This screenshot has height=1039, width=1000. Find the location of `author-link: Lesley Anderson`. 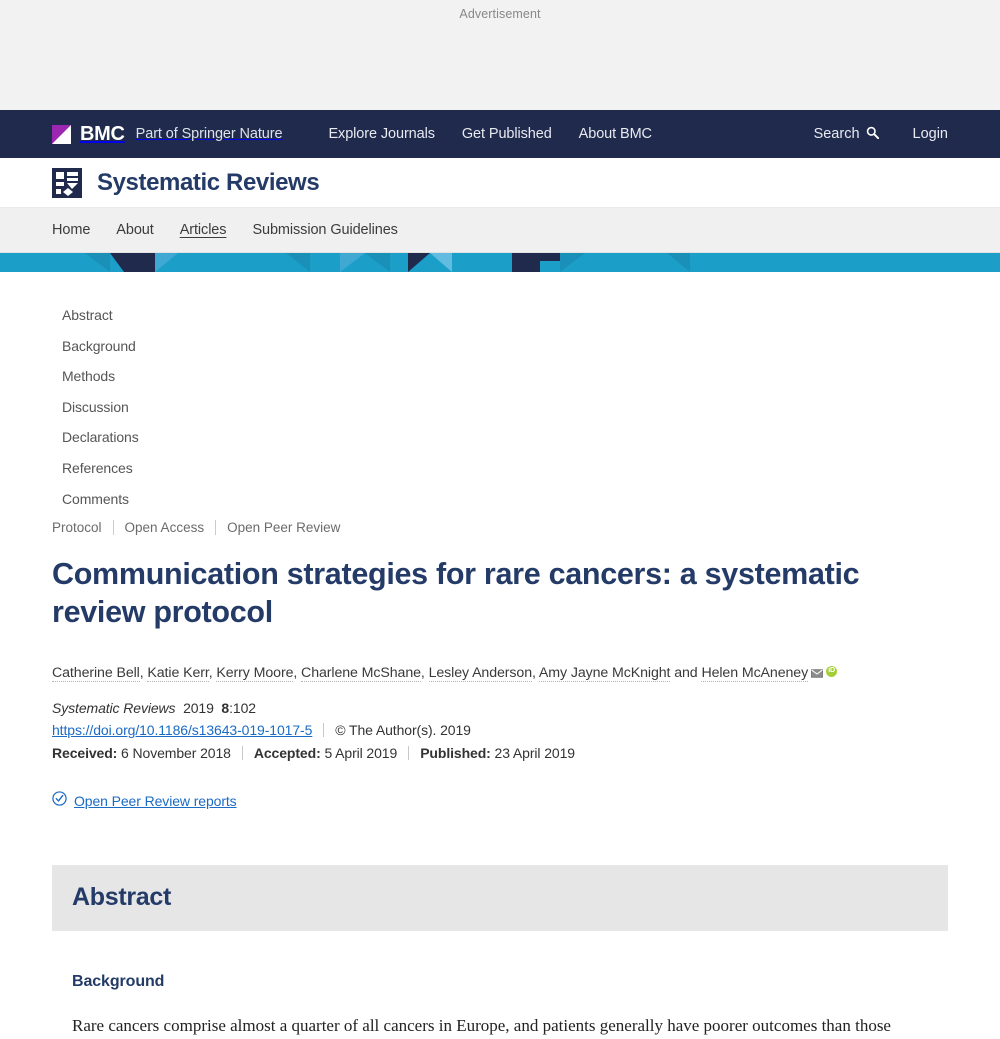

author-link: Lesley Anderson is located at coordinates (480, 674).